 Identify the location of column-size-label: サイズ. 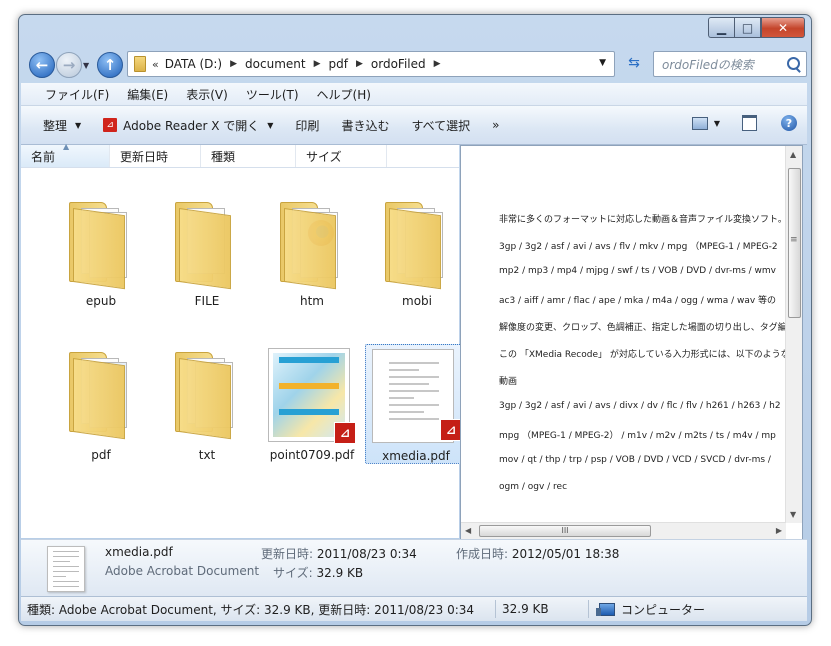
(324, 156).